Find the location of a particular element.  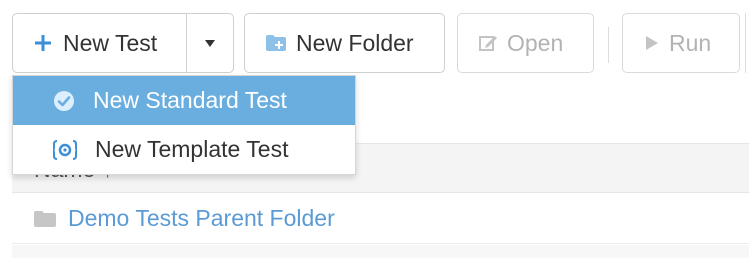

toolbar-edge-divider is located at coordinates (745, 43).